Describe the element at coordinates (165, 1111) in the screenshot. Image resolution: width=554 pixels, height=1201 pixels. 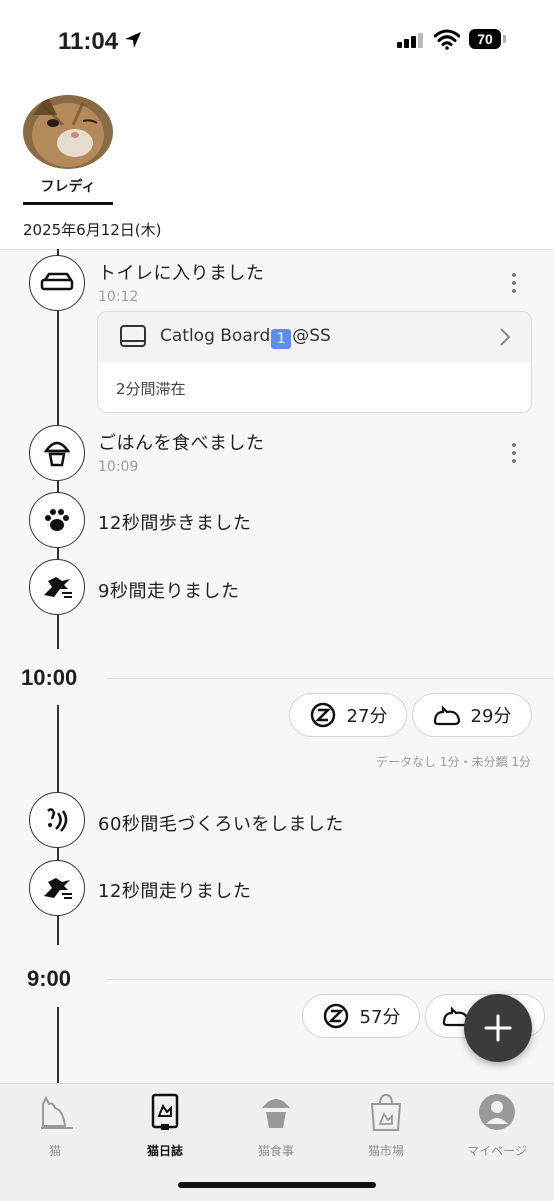
I see `diary-icon` at that location.